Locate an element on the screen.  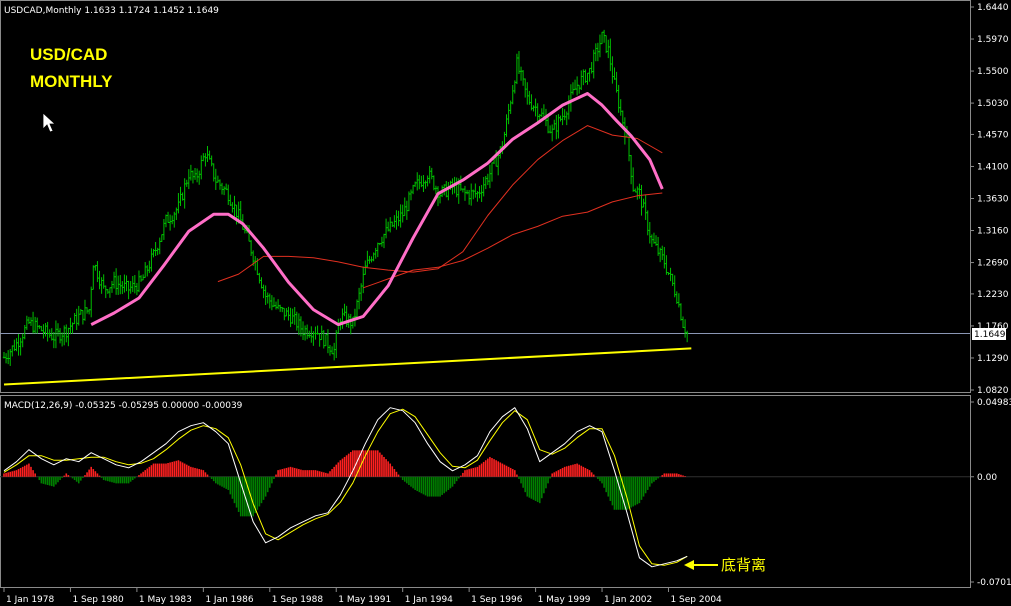
price-y-tick-label: 1.3630 is located at coordinates (993, 200).